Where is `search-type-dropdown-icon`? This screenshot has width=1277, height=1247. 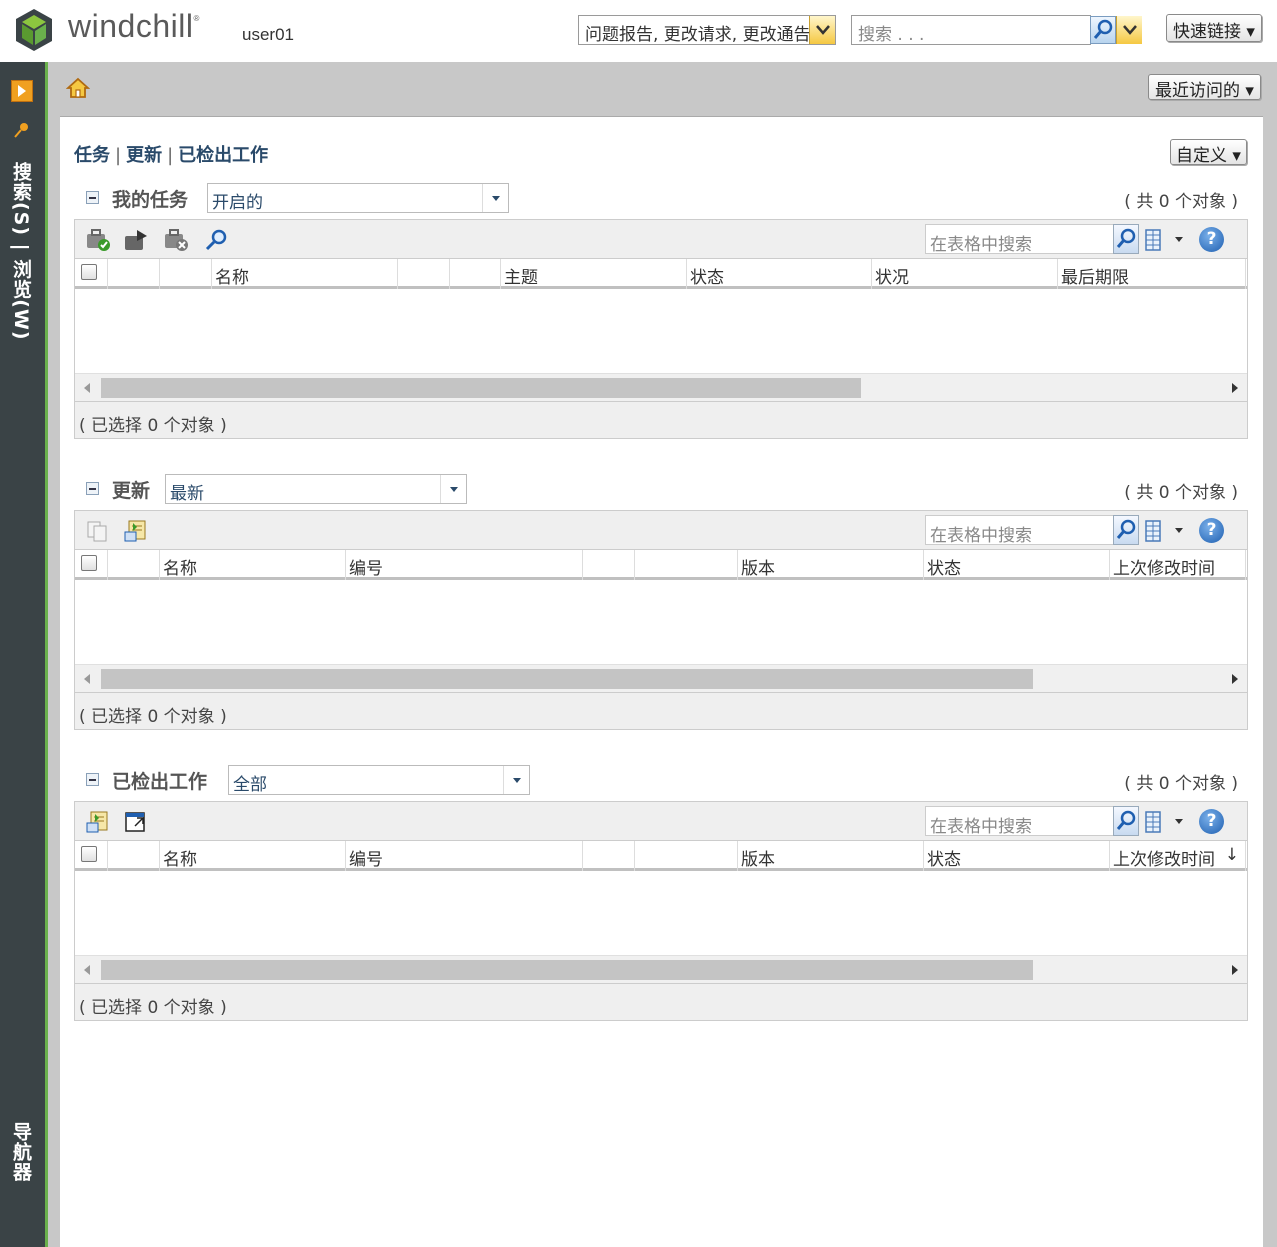 search-type-dropdown-icon is located at coordinates (822, 30).